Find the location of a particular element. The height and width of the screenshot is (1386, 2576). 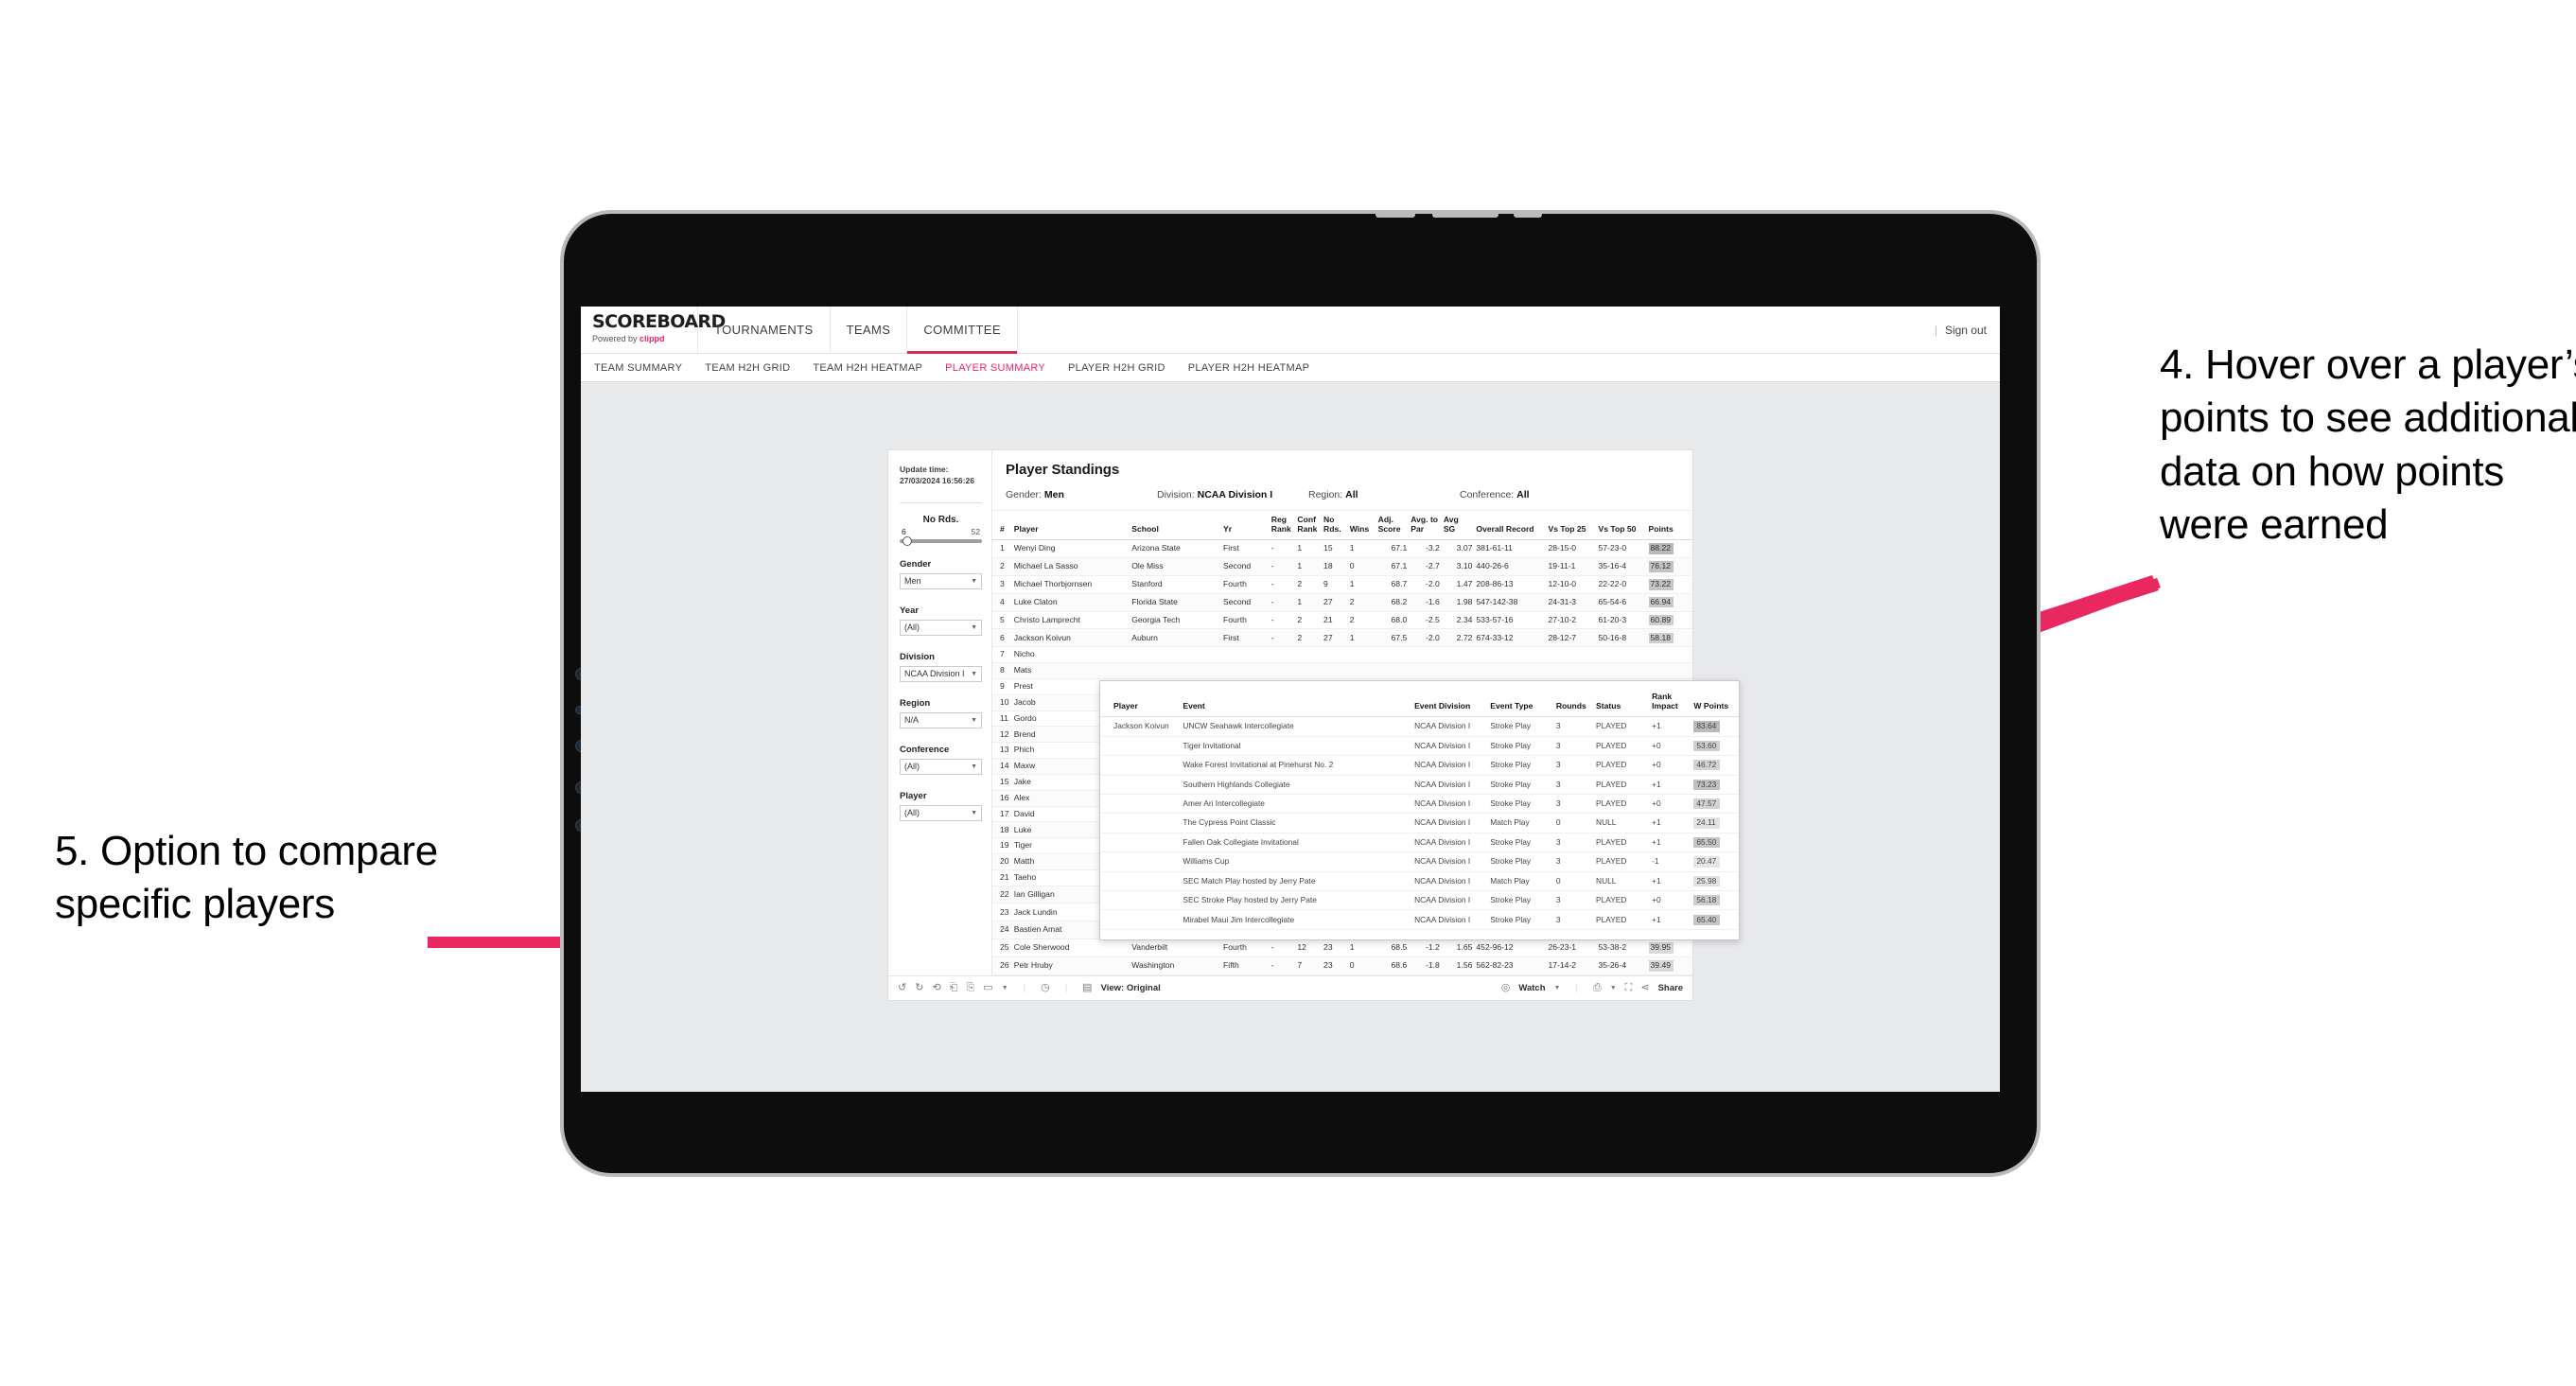

standings-cell-avg-to-par: -1.2 is located at coordinates (1426, 948).